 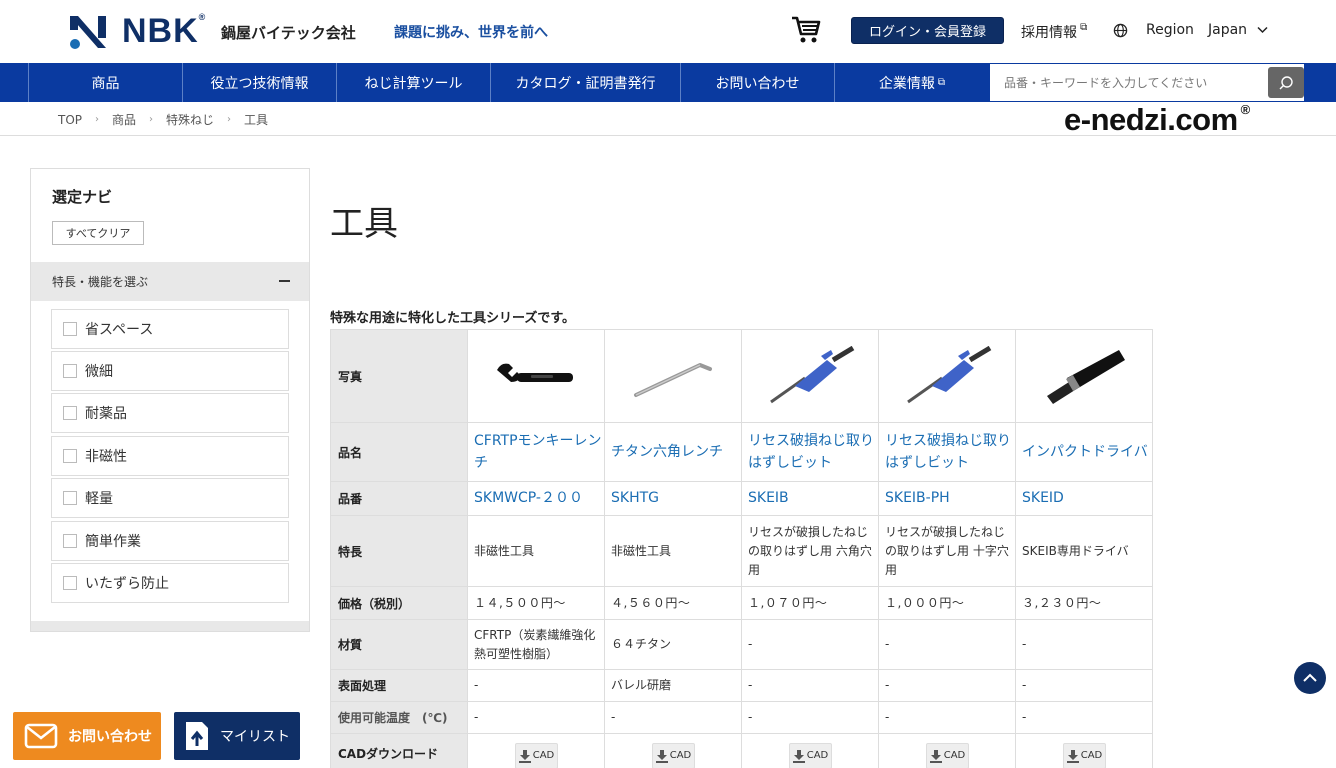 I want to click on feature-checkbox-space-saving: 省スペース, so click(x=170, y=329).